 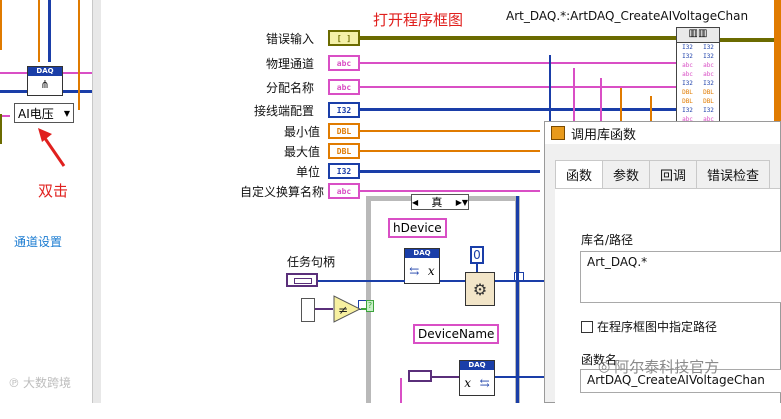 I want to click on units-terminal: I32, so click(x=344, y=171).